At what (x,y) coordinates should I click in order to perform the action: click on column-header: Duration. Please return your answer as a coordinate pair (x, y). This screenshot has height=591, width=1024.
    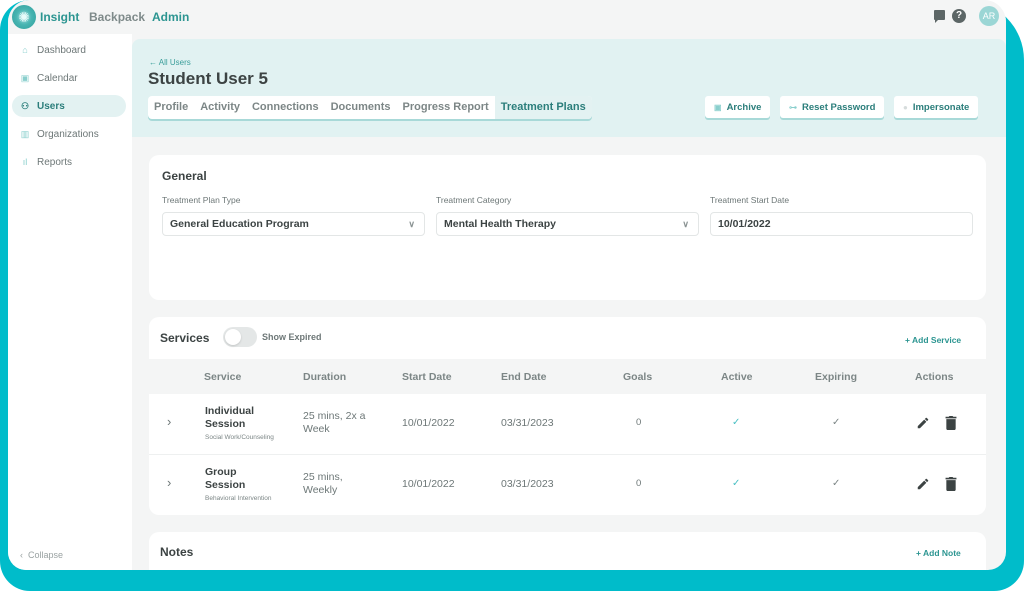
    Looking at the image, I should click on (325, 377).